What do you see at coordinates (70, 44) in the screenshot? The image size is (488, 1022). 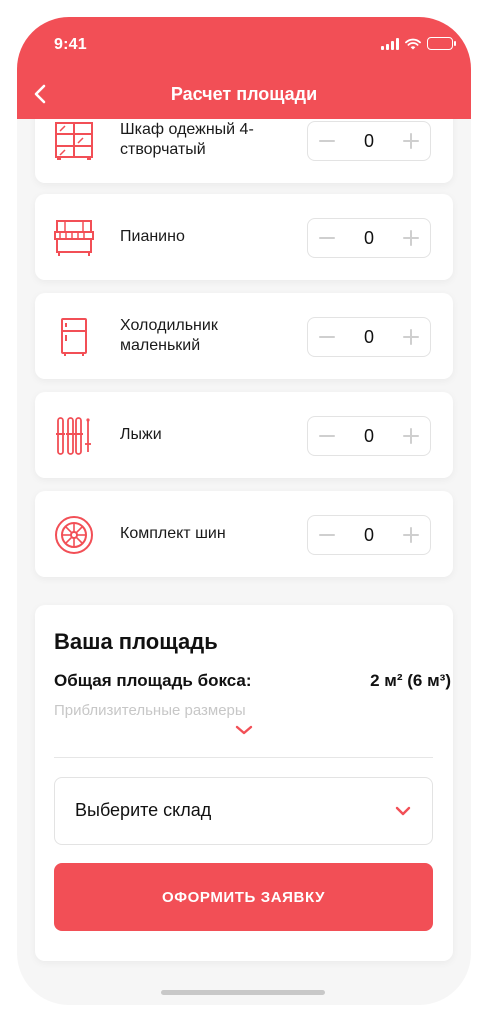 I see `status-time: 9:41` at bounding box center [70, 44].